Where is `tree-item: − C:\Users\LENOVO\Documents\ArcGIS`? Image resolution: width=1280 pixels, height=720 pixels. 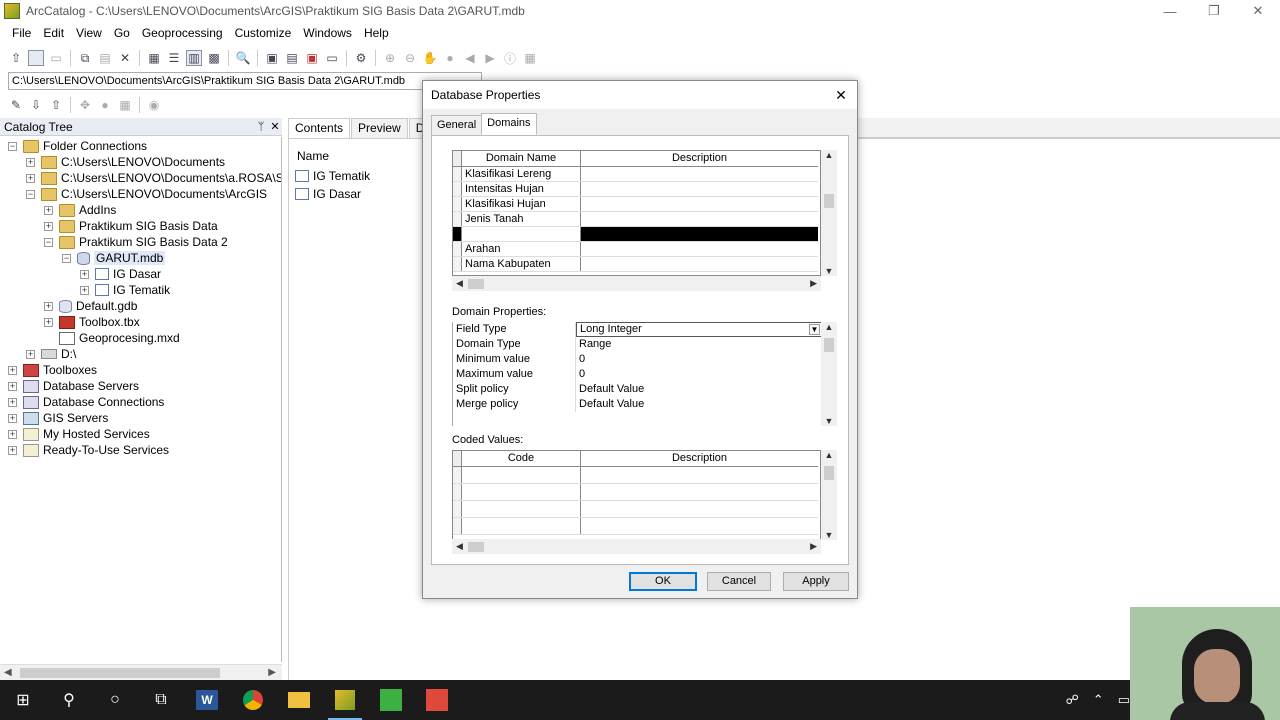 tree-item: − C:\Users\LENOVO\Documents\ArcGIS is located at coordinates (146, 194).